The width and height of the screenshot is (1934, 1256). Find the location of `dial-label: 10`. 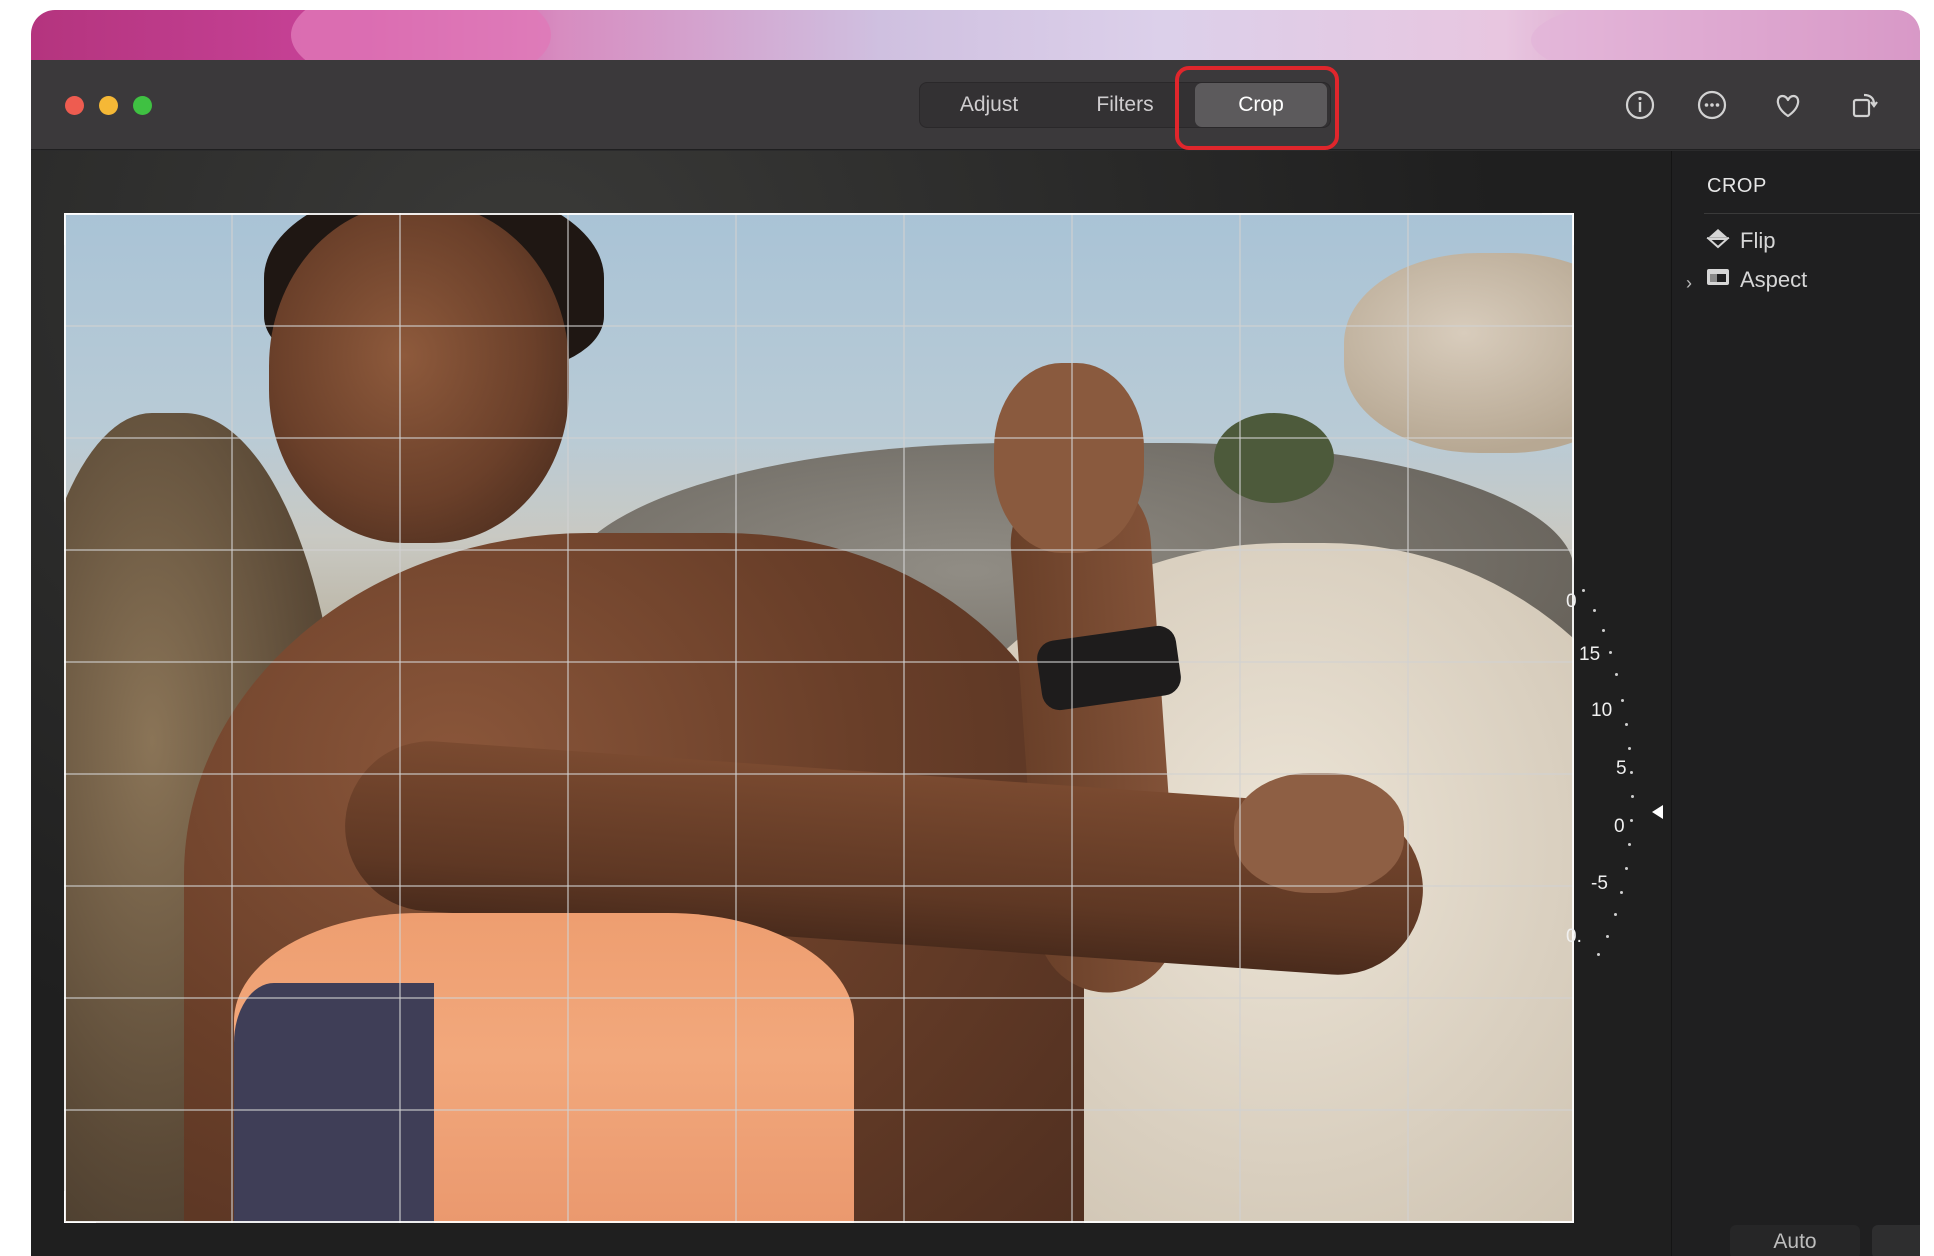

dial-label: 10 is located at coordinates (1602, 710).